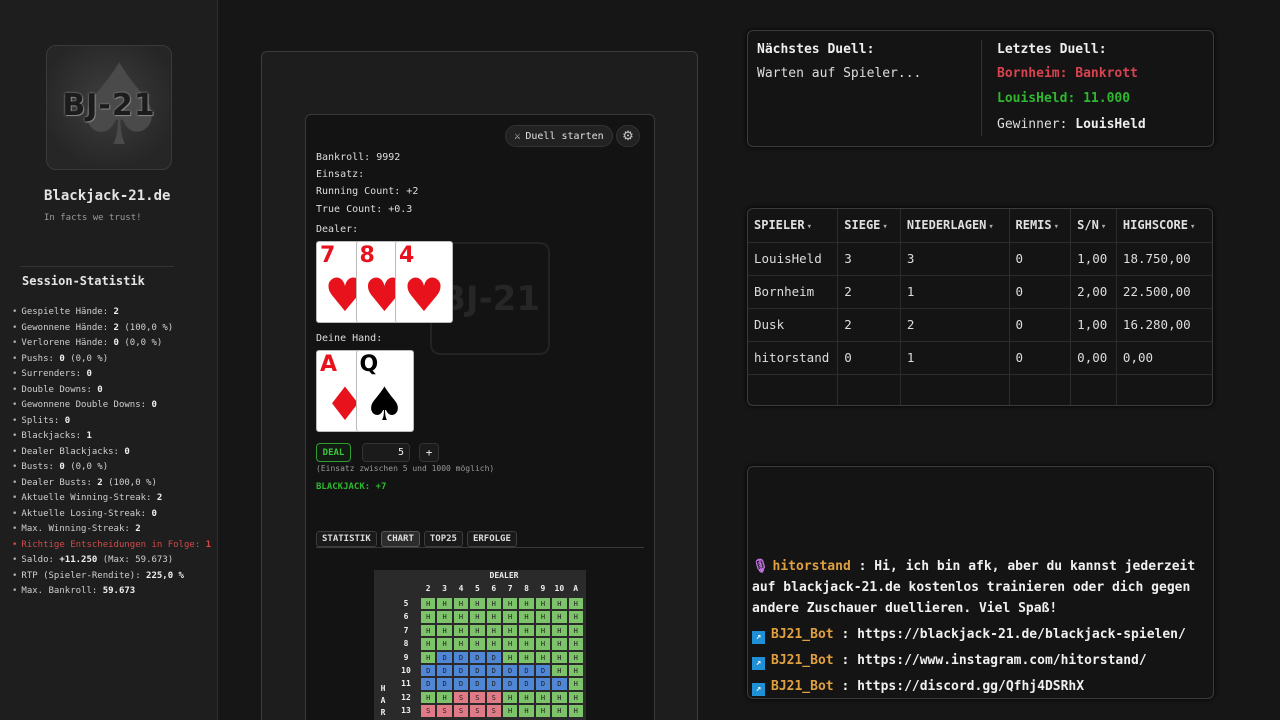 The image size is (1280, 720). Describe the element at coordinates (793, 259) in the screenshot. I see `leaderboard-cell: LouisHeld` at that location.